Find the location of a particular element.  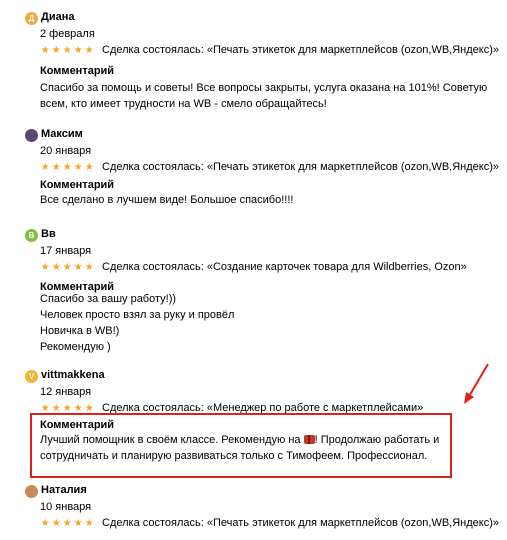

review-date: 2 февраля is located at coordinates (67, 34).